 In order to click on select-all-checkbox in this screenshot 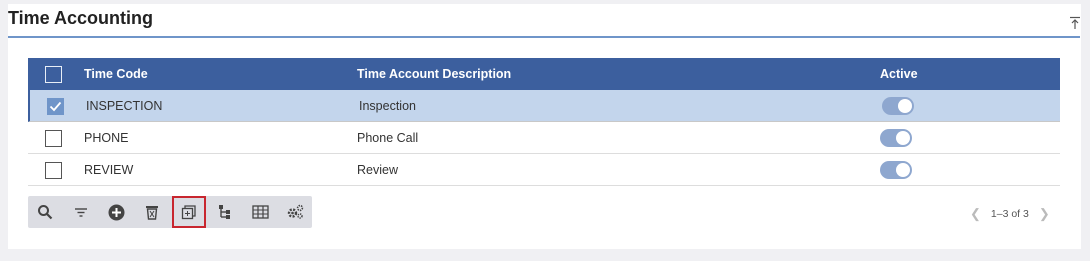, I will do `click(53, 74)`.